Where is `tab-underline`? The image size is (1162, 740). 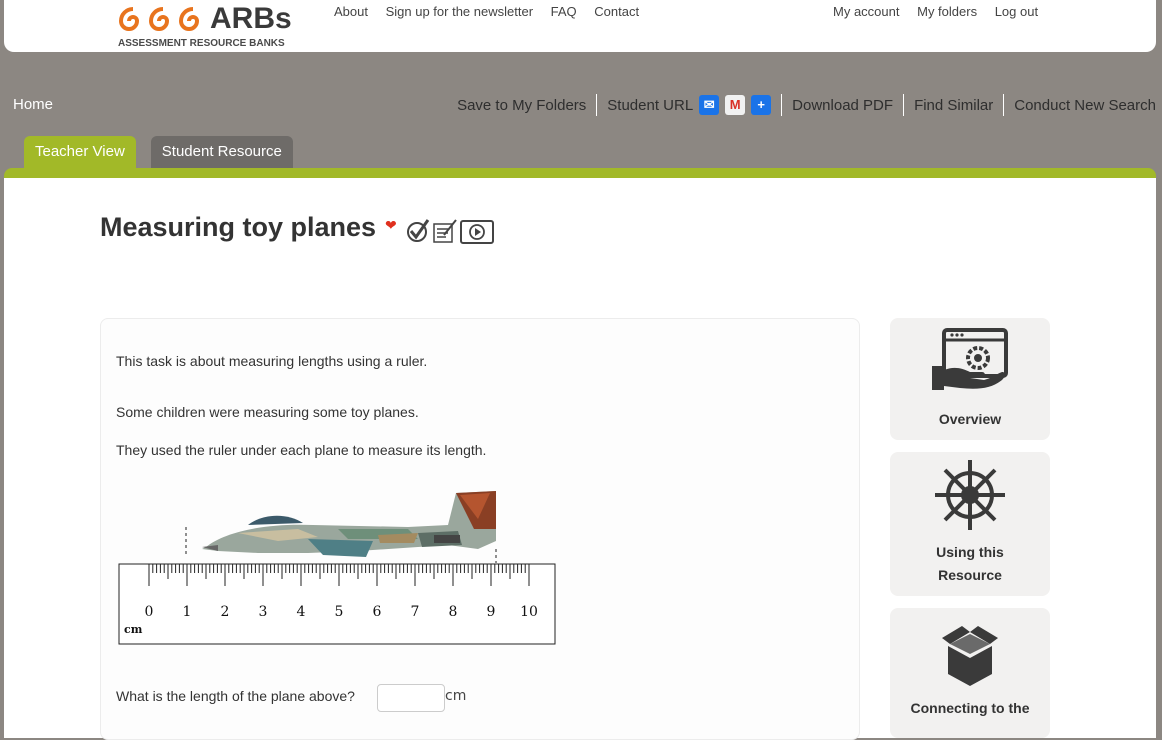
tab-underline is located at coordinates (580, 173).